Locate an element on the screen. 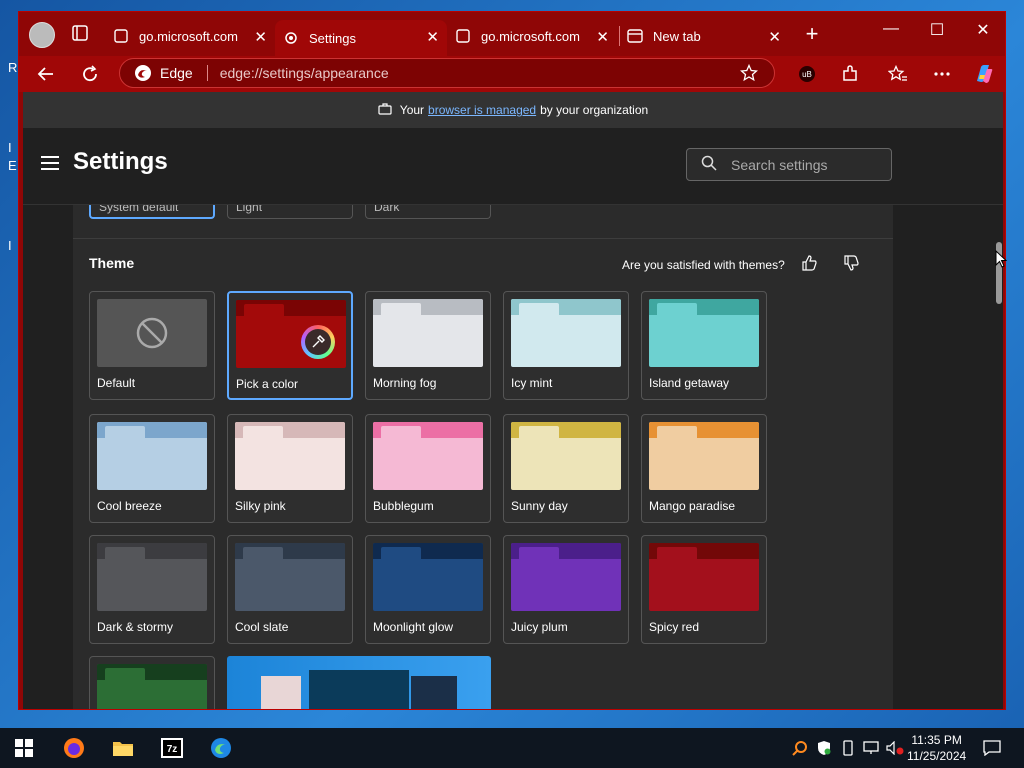  new-tab-button: + is located at coordinates (812, 33).